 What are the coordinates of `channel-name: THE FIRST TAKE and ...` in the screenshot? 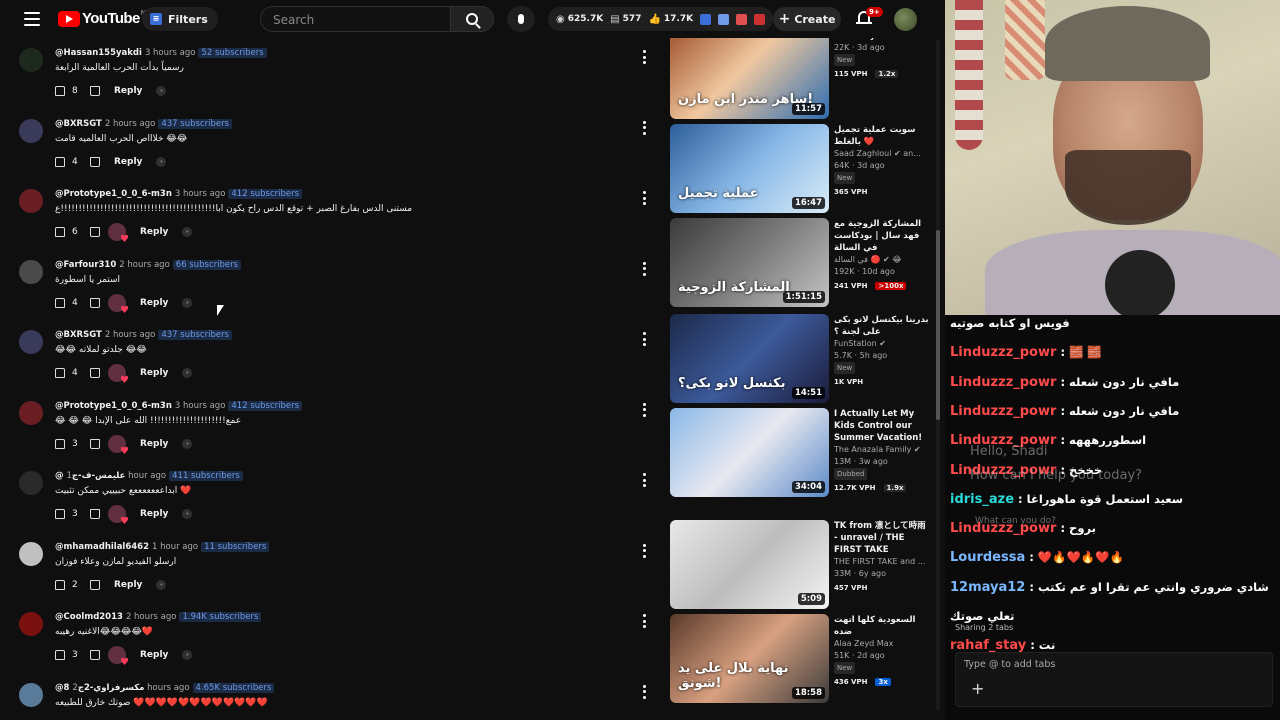 It's located at (882, 562).